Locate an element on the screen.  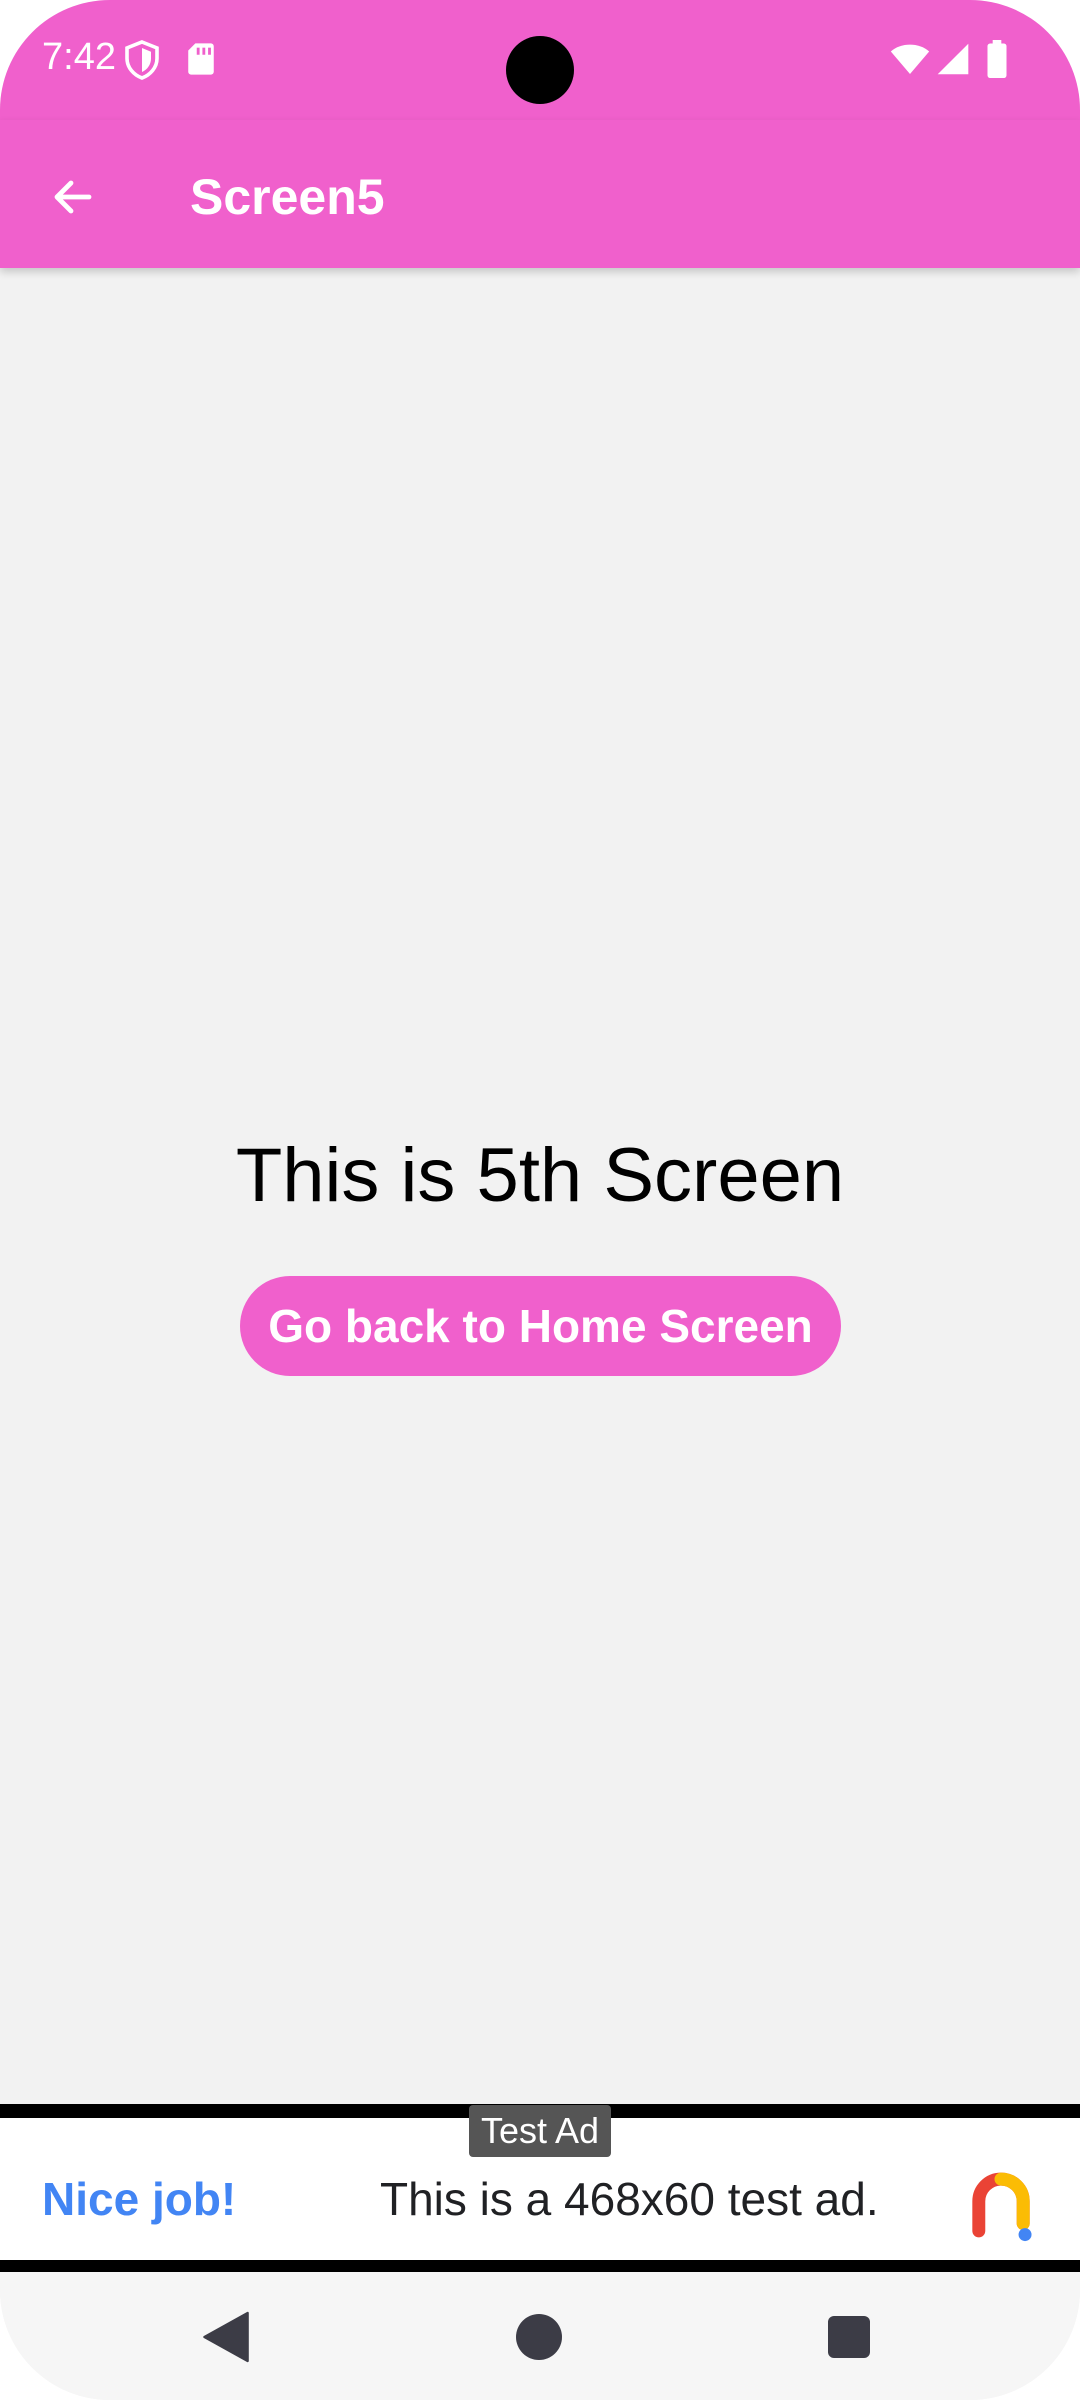
admob-logo-icon is located at coordinates (1002, 2207).